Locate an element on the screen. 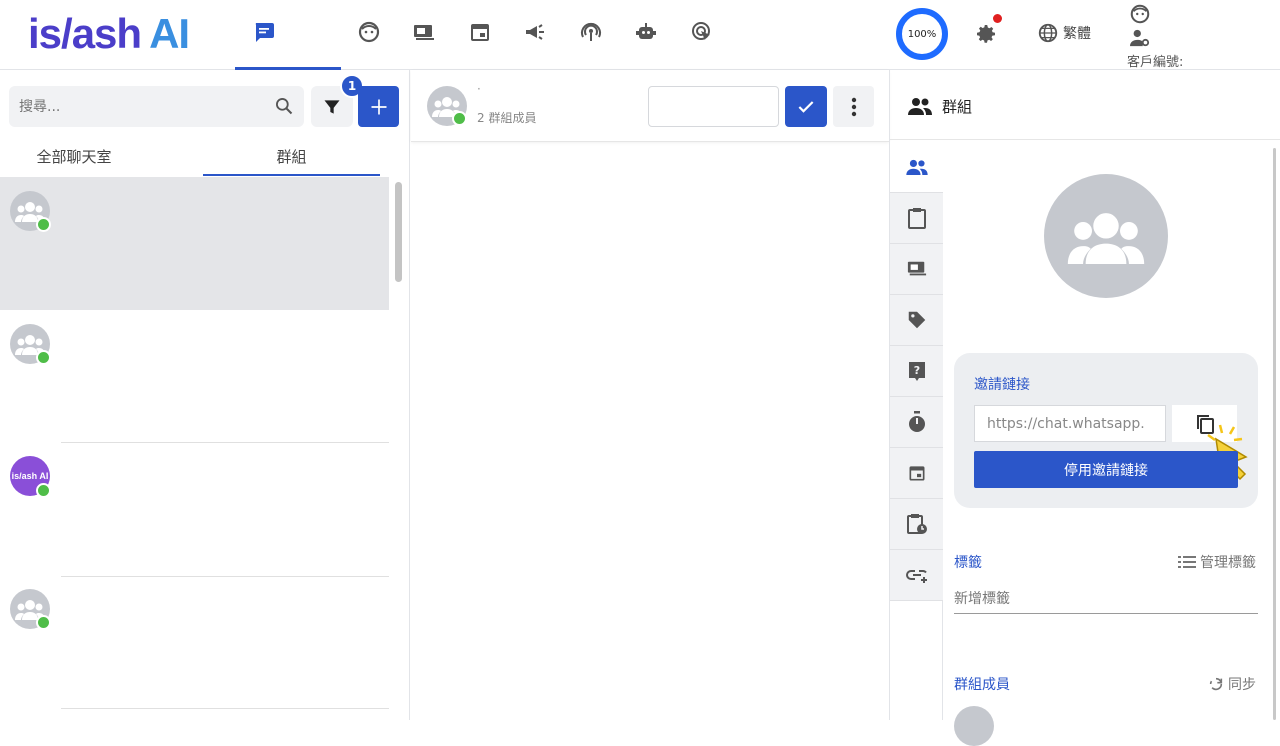  language-switcher: 繁體 is located at coordinates (1064, 33).